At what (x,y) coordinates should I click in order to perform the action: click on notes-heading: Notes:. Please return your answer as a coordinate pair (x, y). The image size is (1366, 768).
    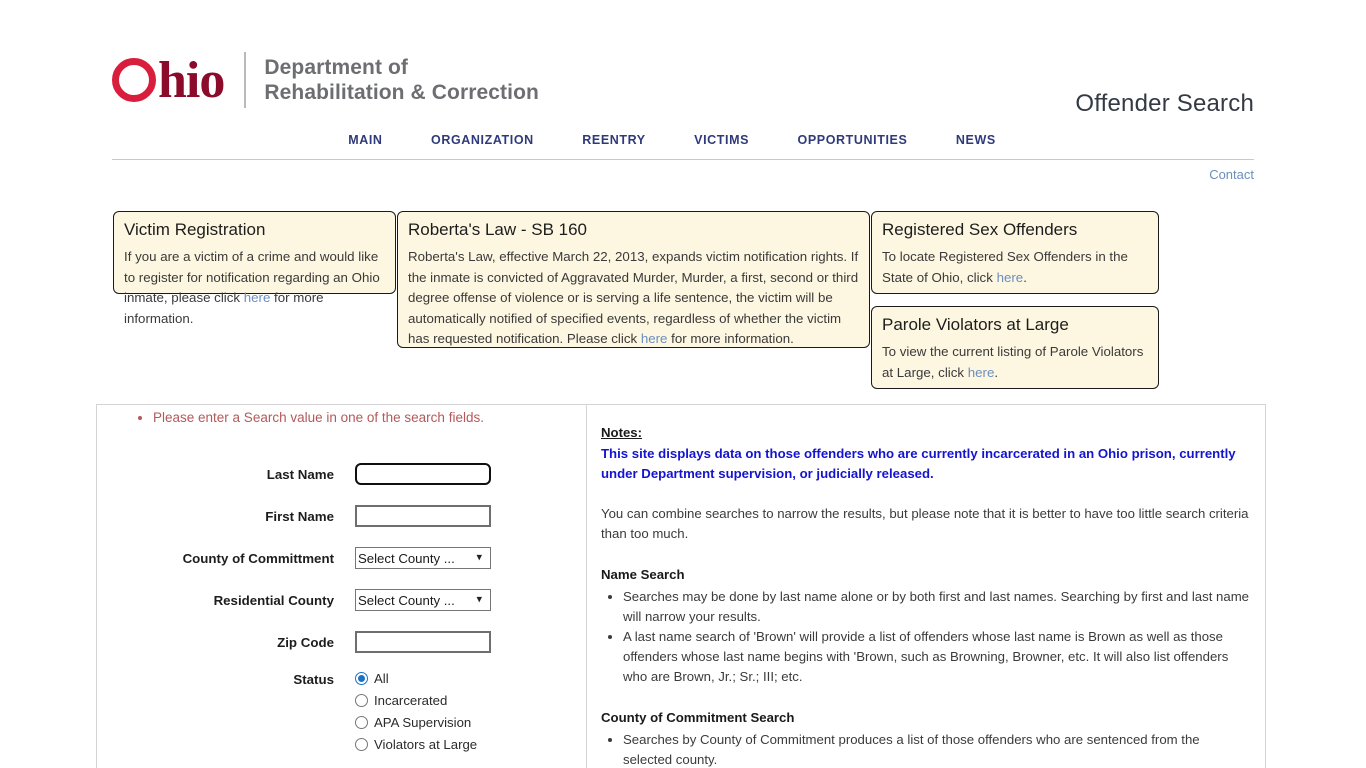
    Looking at the image, I should click on (622, 432).